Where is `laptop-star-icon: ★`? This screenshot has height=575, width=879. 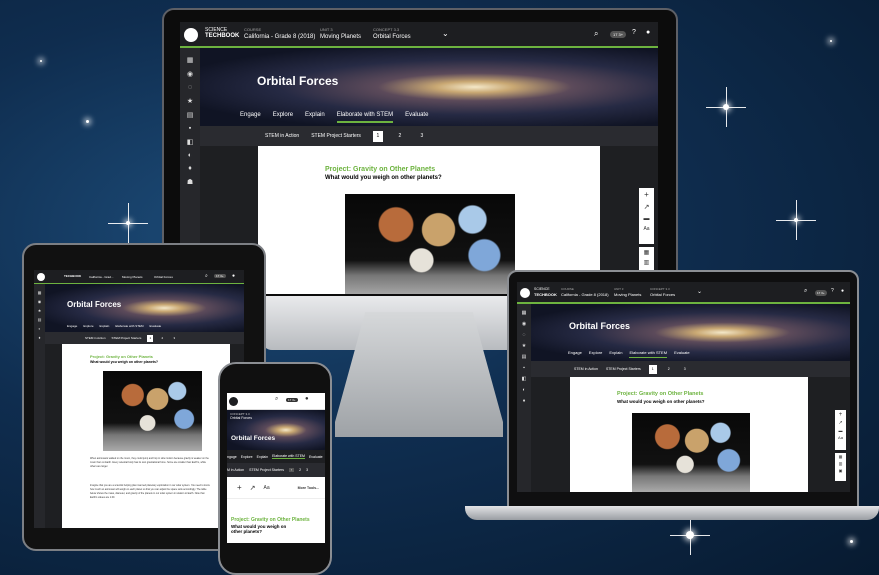
laptop-star-icon: ★ is located at coordinates (524, 346).